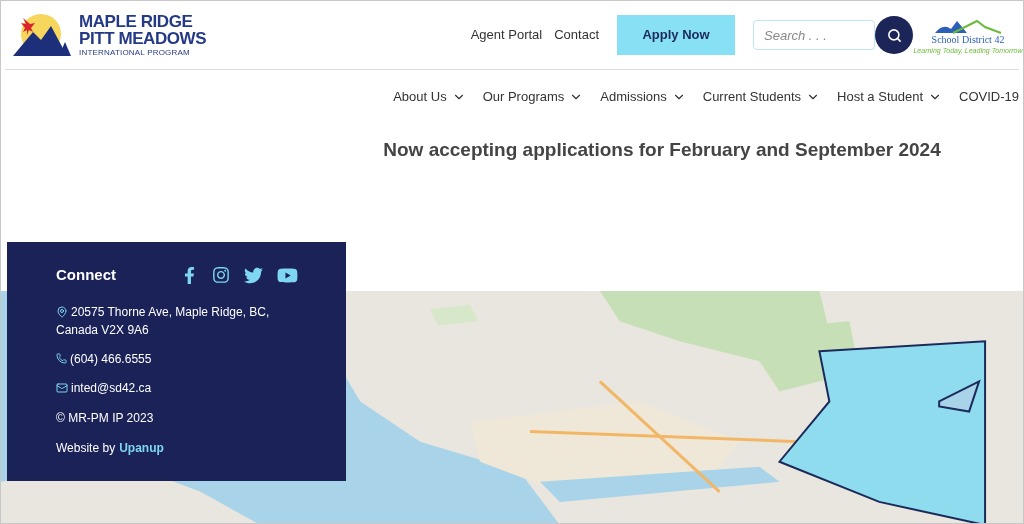  Describe the element at coordinates (890, 97) in the screenshot. I see `nav-item: Host a Student` at that location.